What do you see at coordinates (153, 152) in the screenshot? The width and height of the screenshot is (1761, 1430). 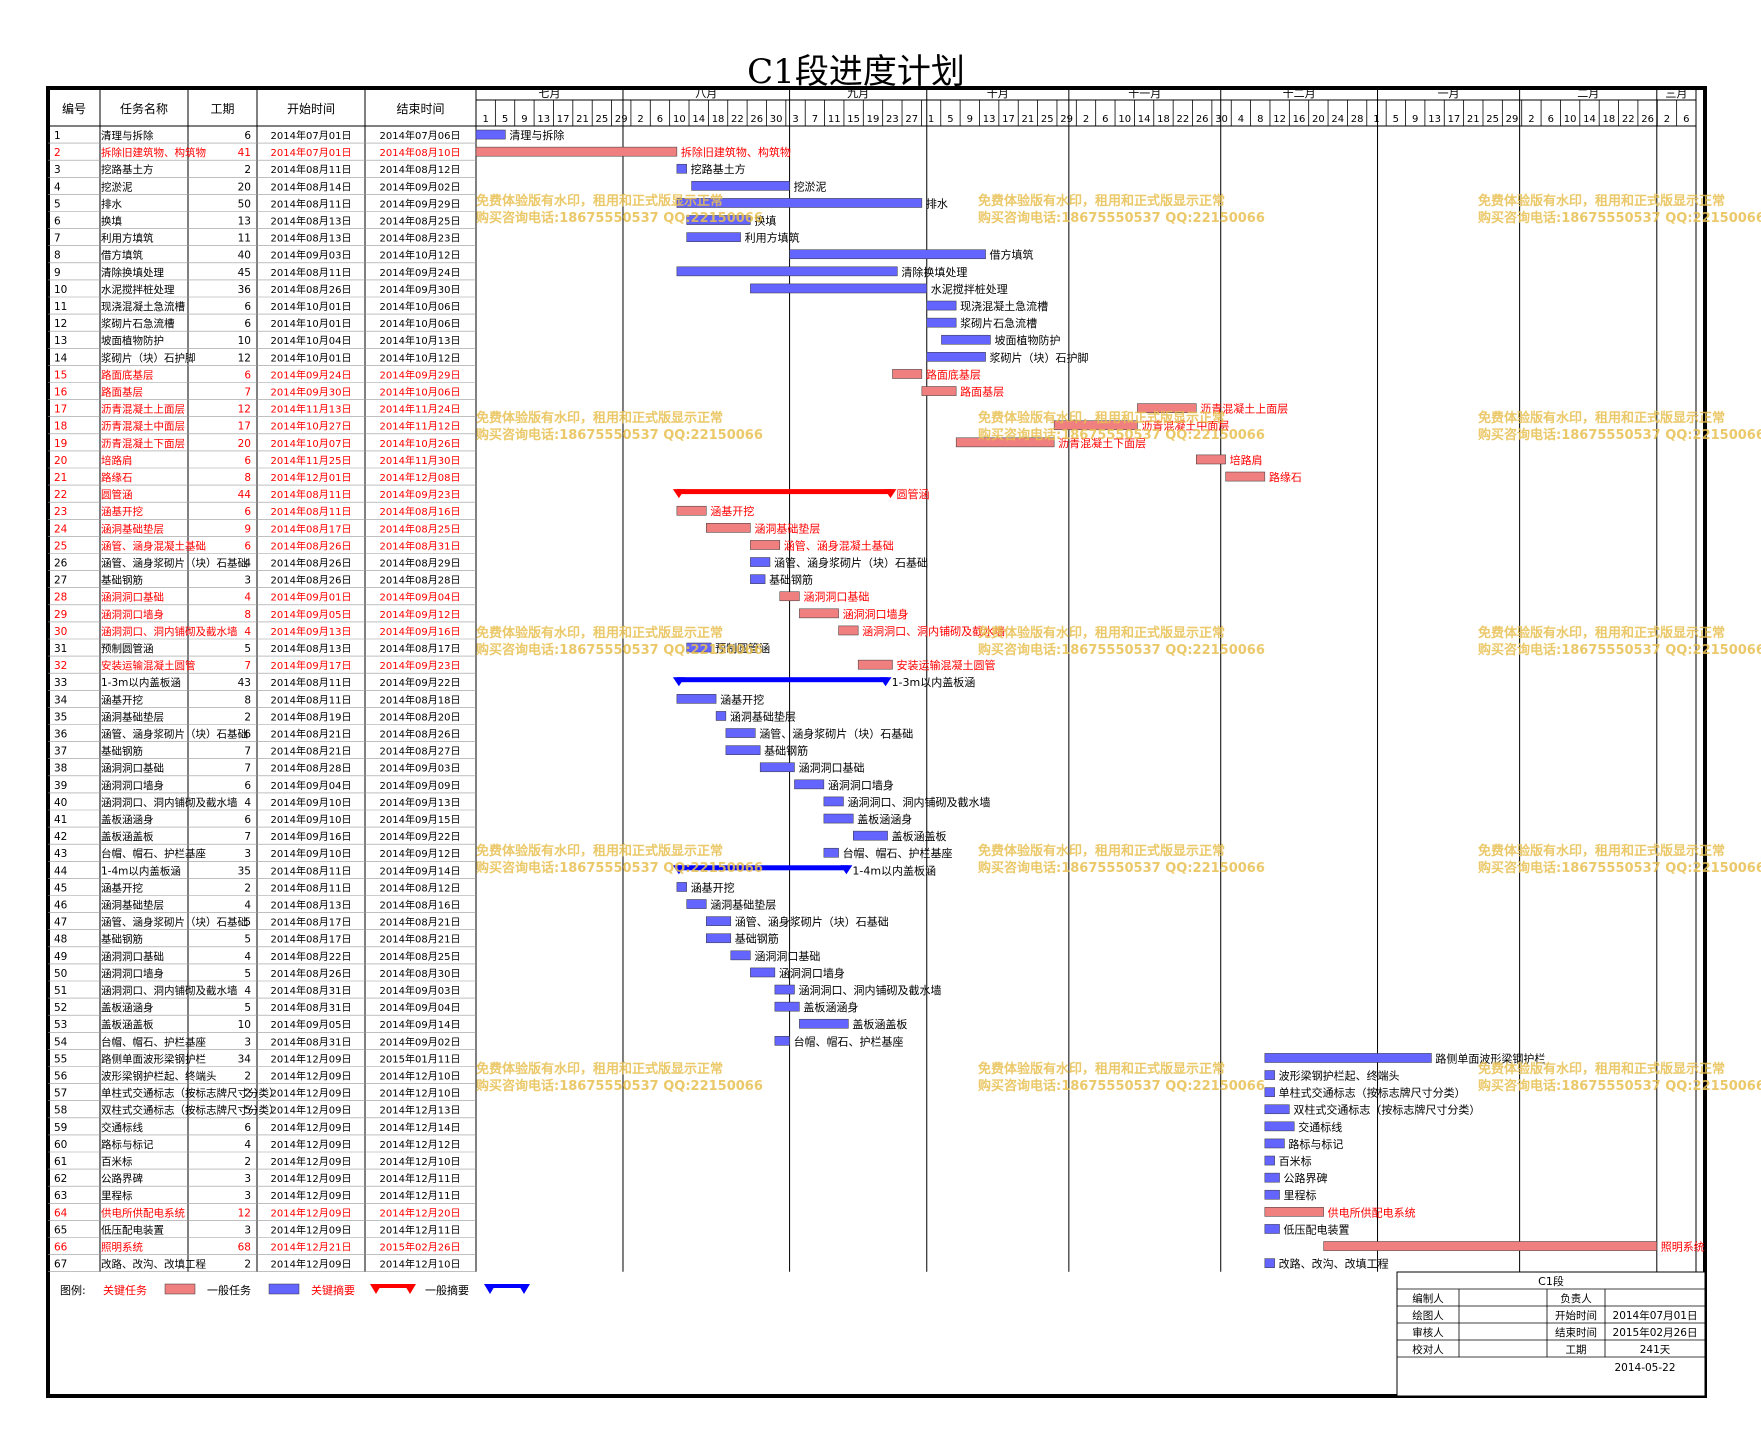 I see `task-name: 拆除旧建筑物、构筑物` at bounding box center [153, 152].